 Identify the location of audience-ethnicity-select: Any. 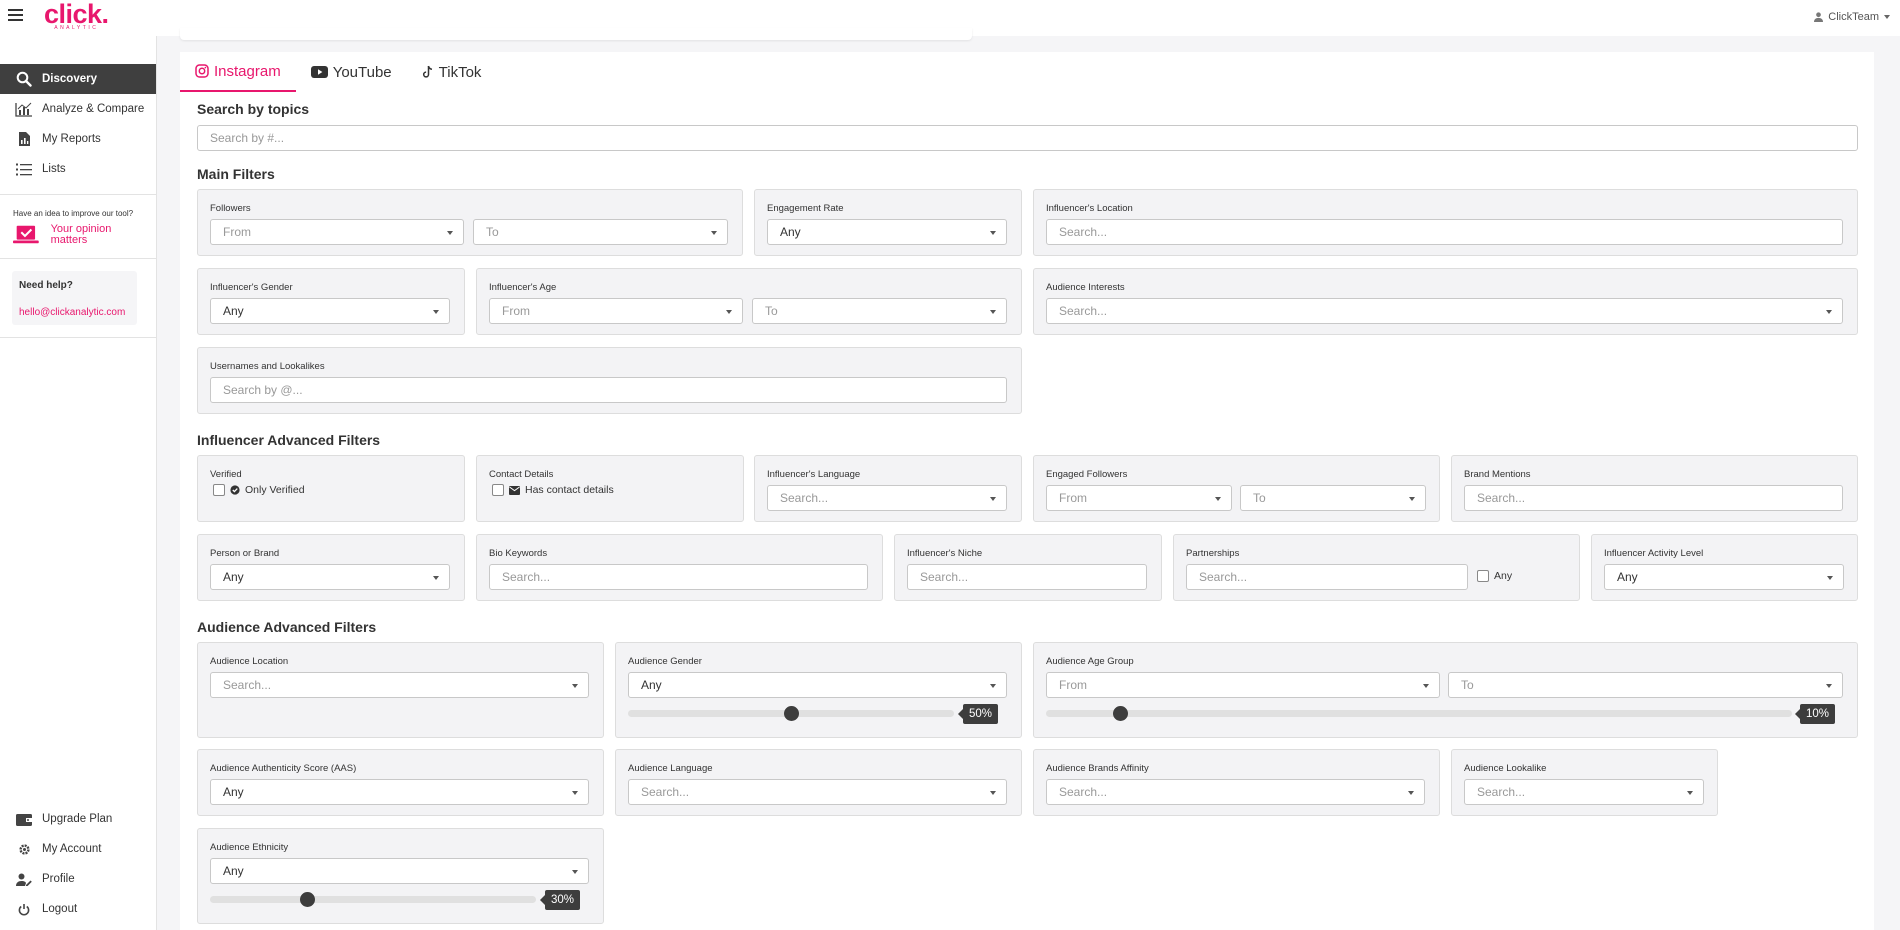
(399, 871).